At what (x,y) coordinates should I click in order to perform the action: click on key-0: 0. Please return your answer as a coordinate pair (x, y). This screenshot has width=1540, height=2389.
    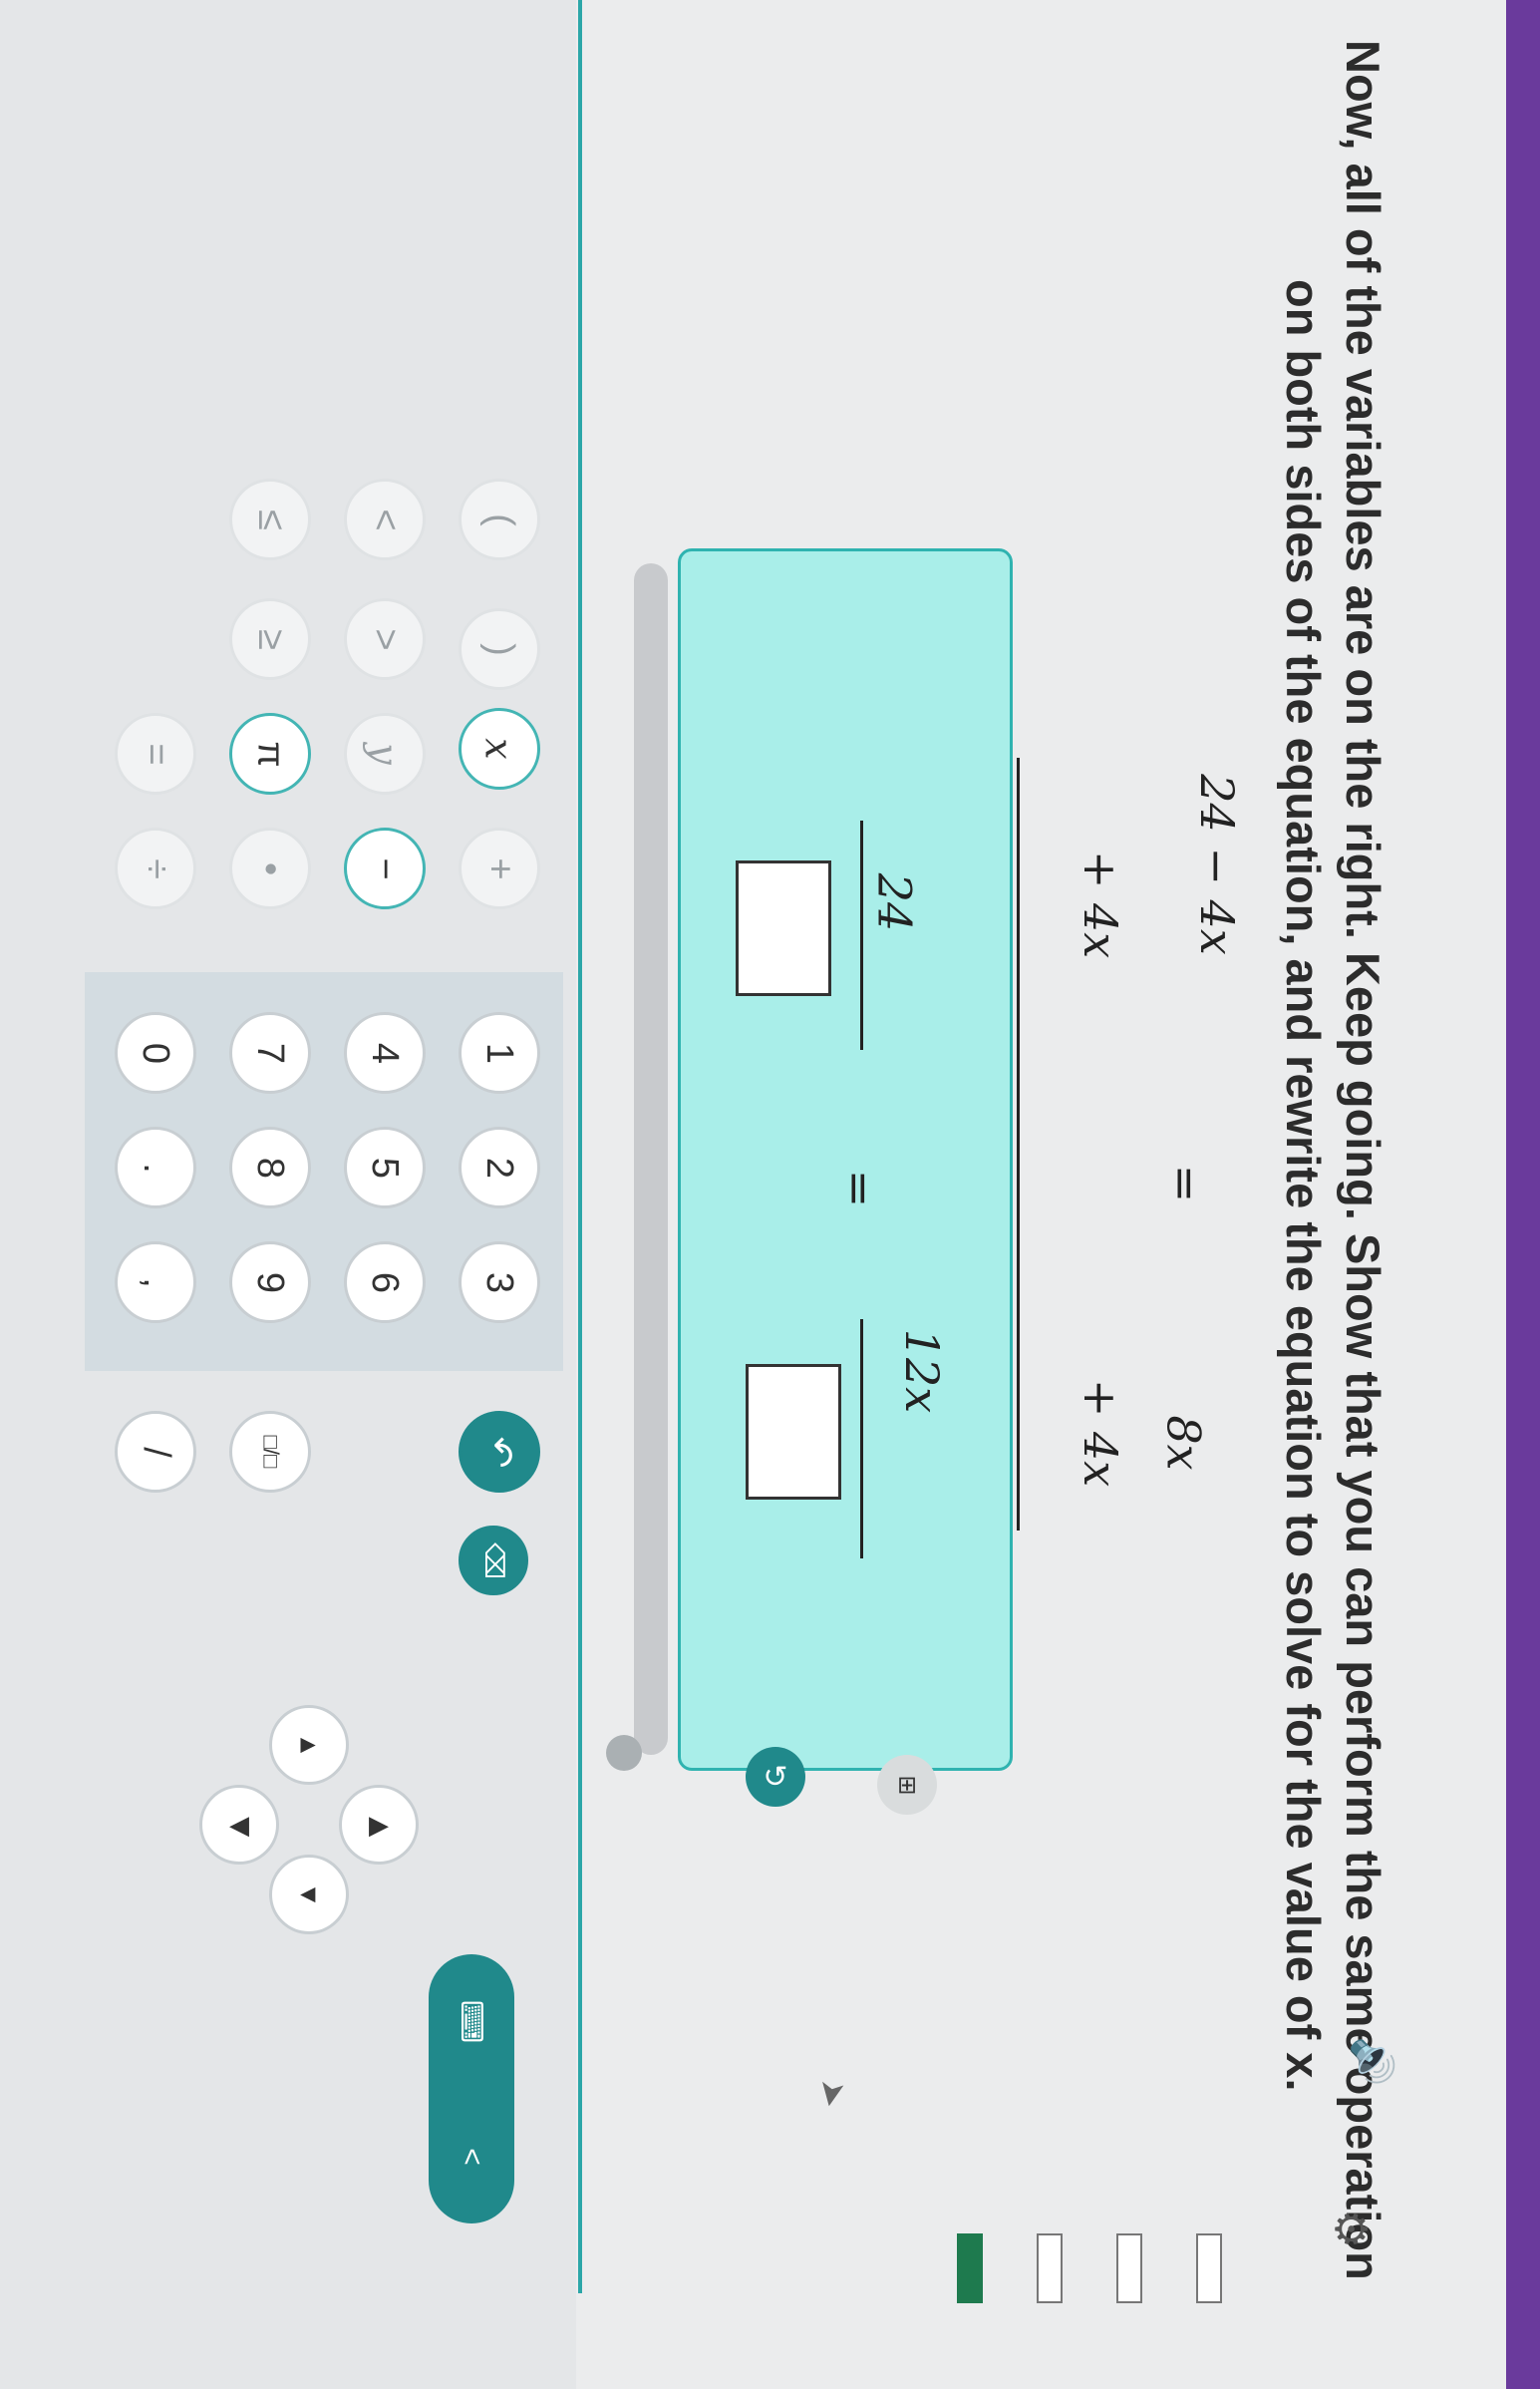
    Looking at the image, I should click on (156, 1053).